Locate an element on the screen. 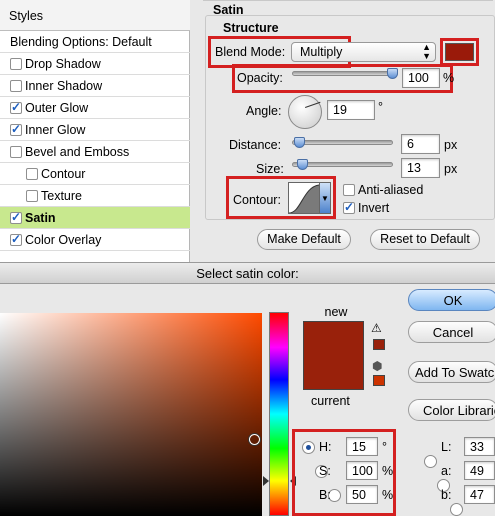 Image resolution: width=495 pixels, height=516 pixels. structure-group-title: Structure is located at coordinates (251, 28).